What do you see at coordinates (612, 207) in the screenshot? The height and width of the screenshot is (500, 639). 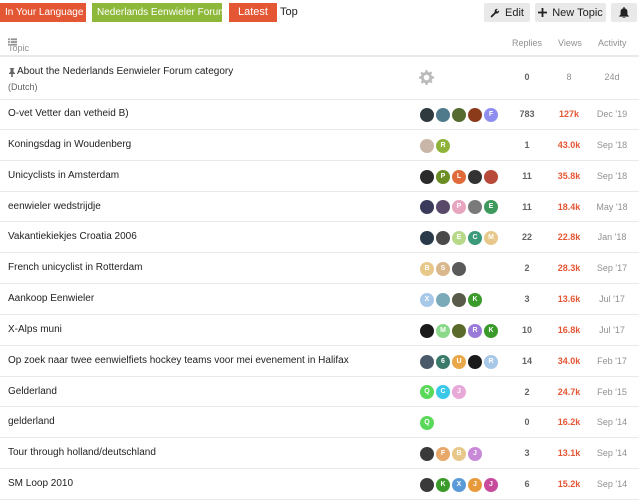 I see `activity-date: May '18` at bounding box center [612, 207].